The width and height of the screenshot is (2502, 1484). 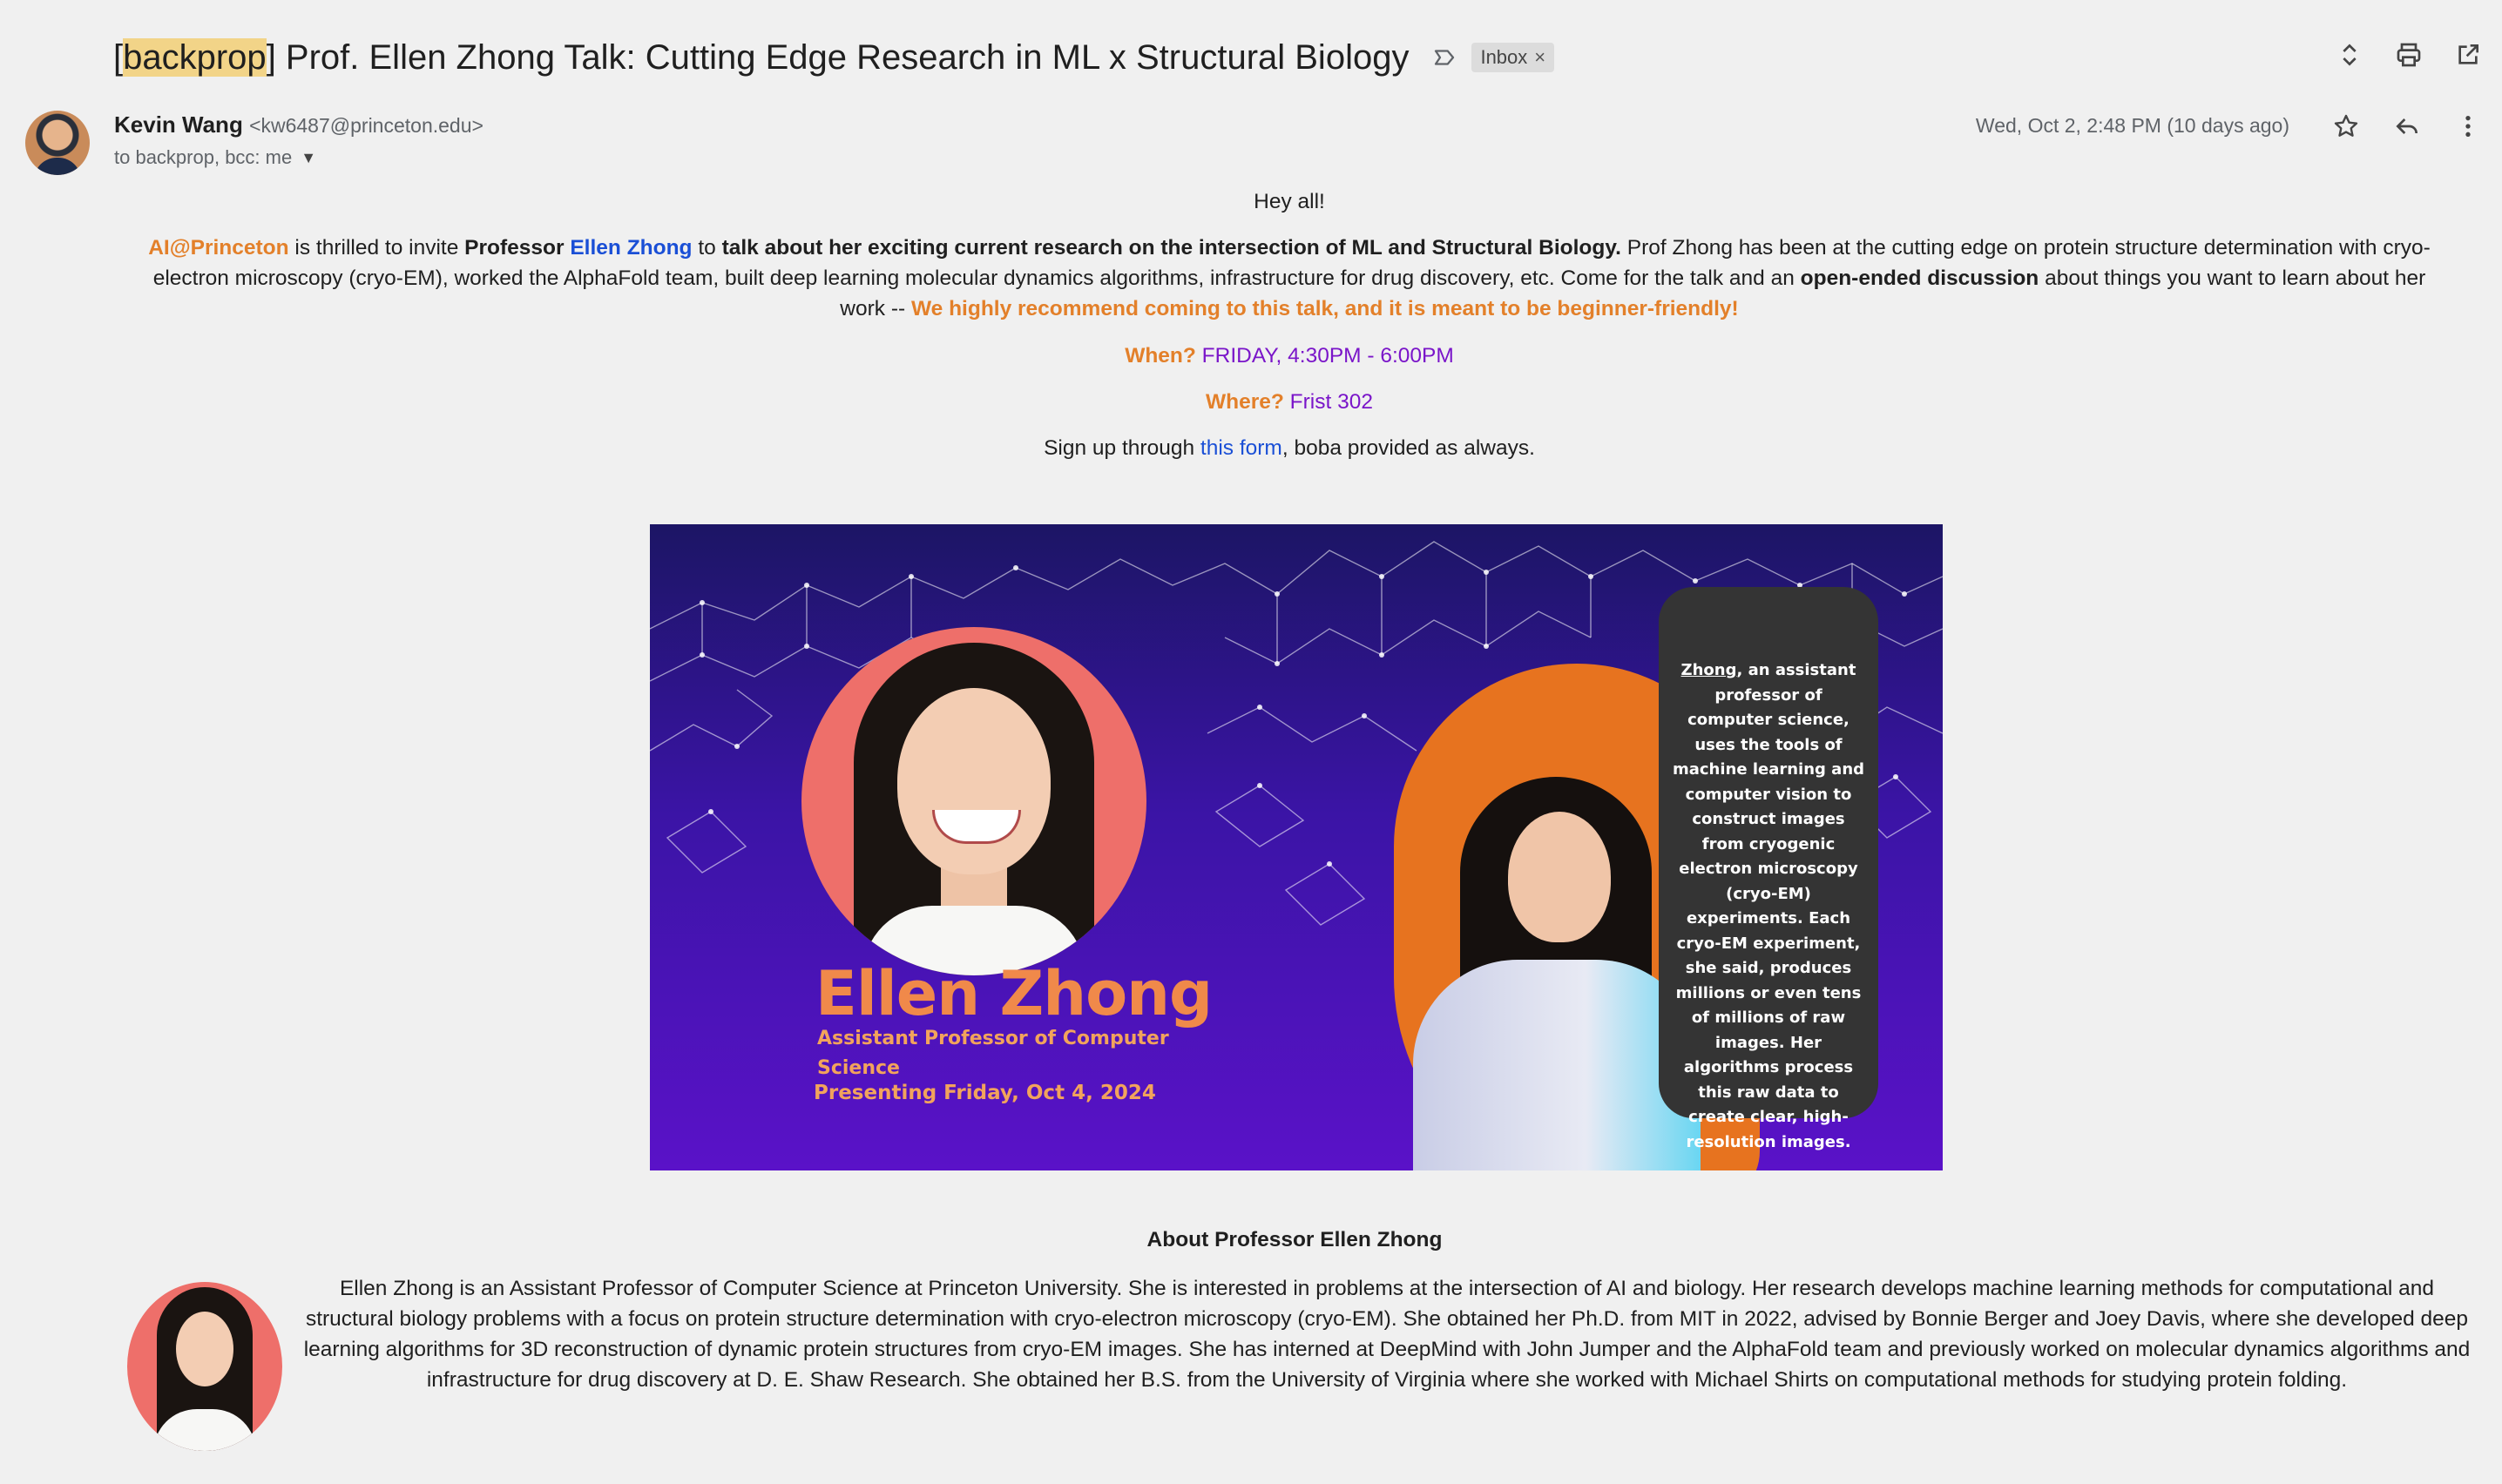 I want to click on avatar-shirt, so click(x=57, y=167).